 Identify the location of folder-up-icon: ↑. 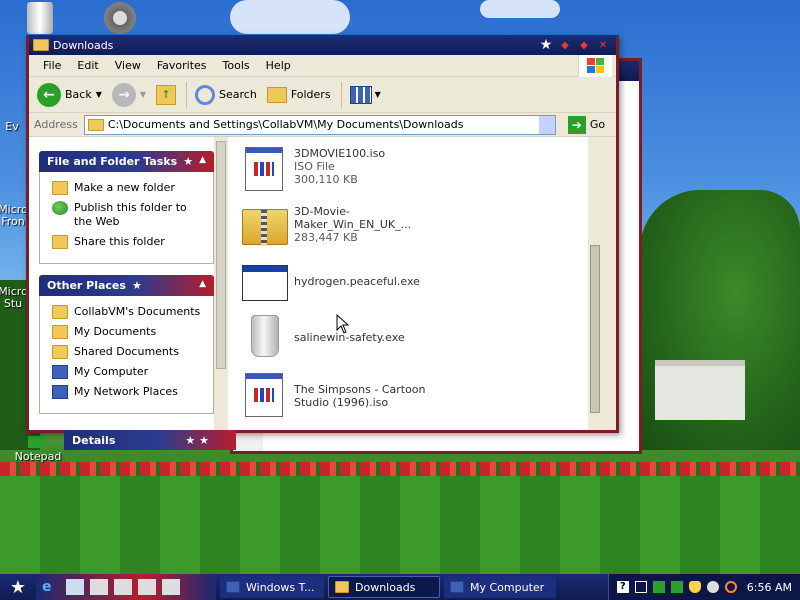
(166, 94).